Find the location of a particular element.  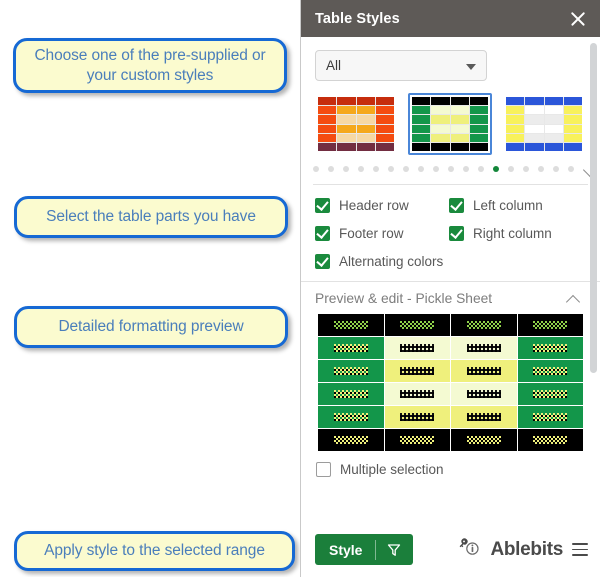

panel-scrollbar-track is located at coordinates (593, 280).